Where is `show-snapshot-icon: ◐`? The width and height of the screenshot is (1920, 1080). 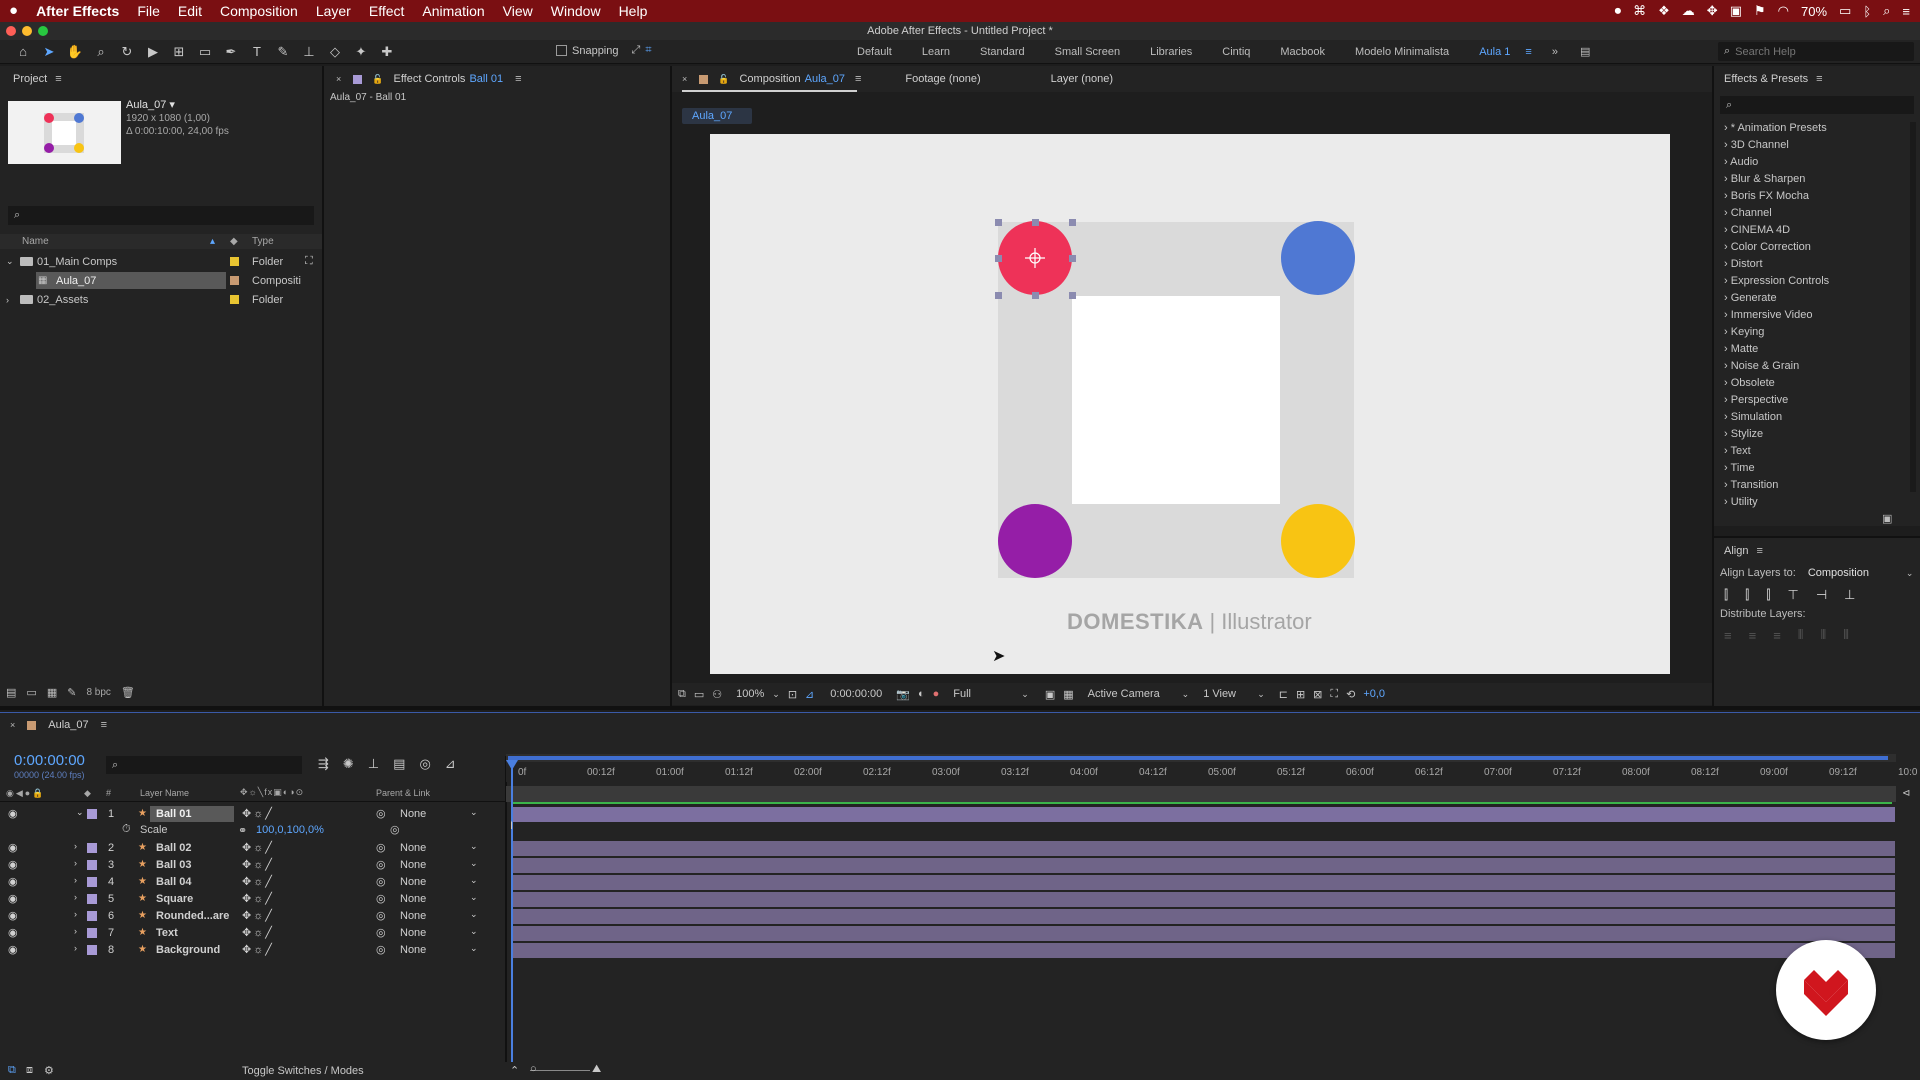
show-snapshot-icon: ◐ is located at coordinates (921, 694).